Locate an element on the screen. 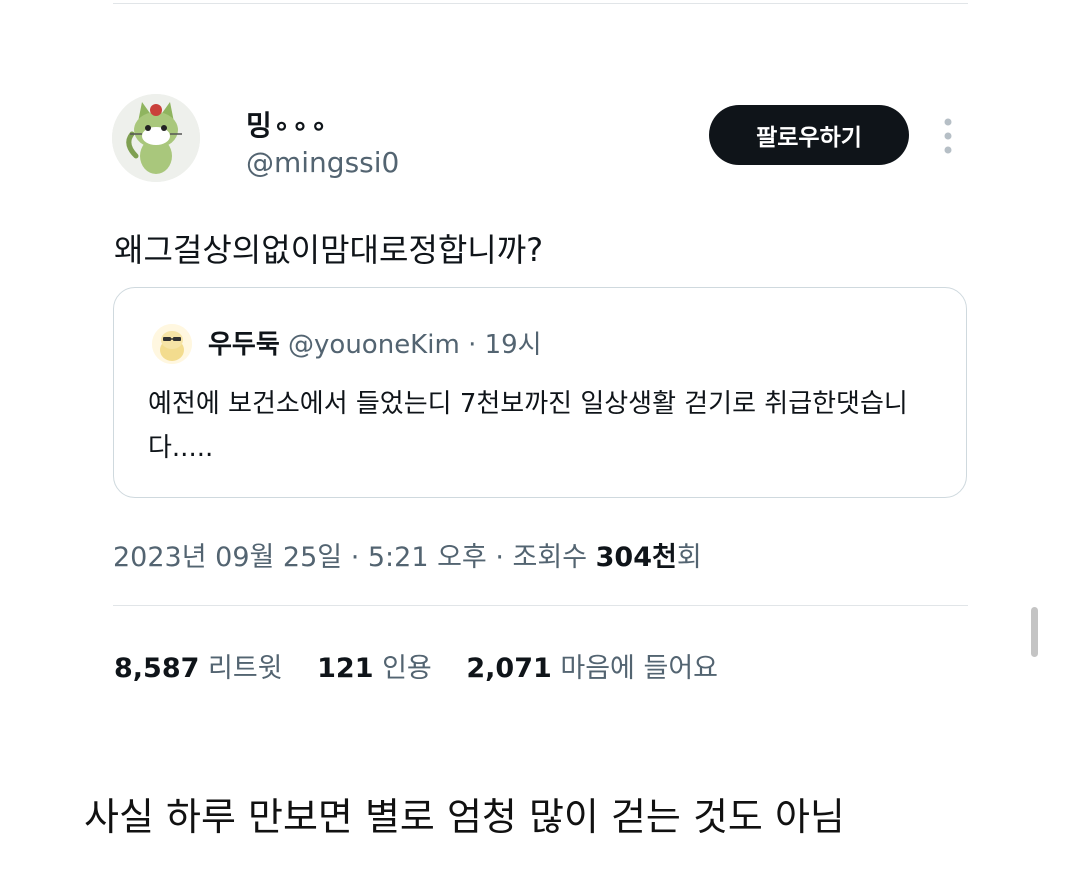 The height and width of the screenshot is (882, 1079). quoted-tweet-header: 우두둑 @youoneKim · 19시 is located at coordinates (375, 342).